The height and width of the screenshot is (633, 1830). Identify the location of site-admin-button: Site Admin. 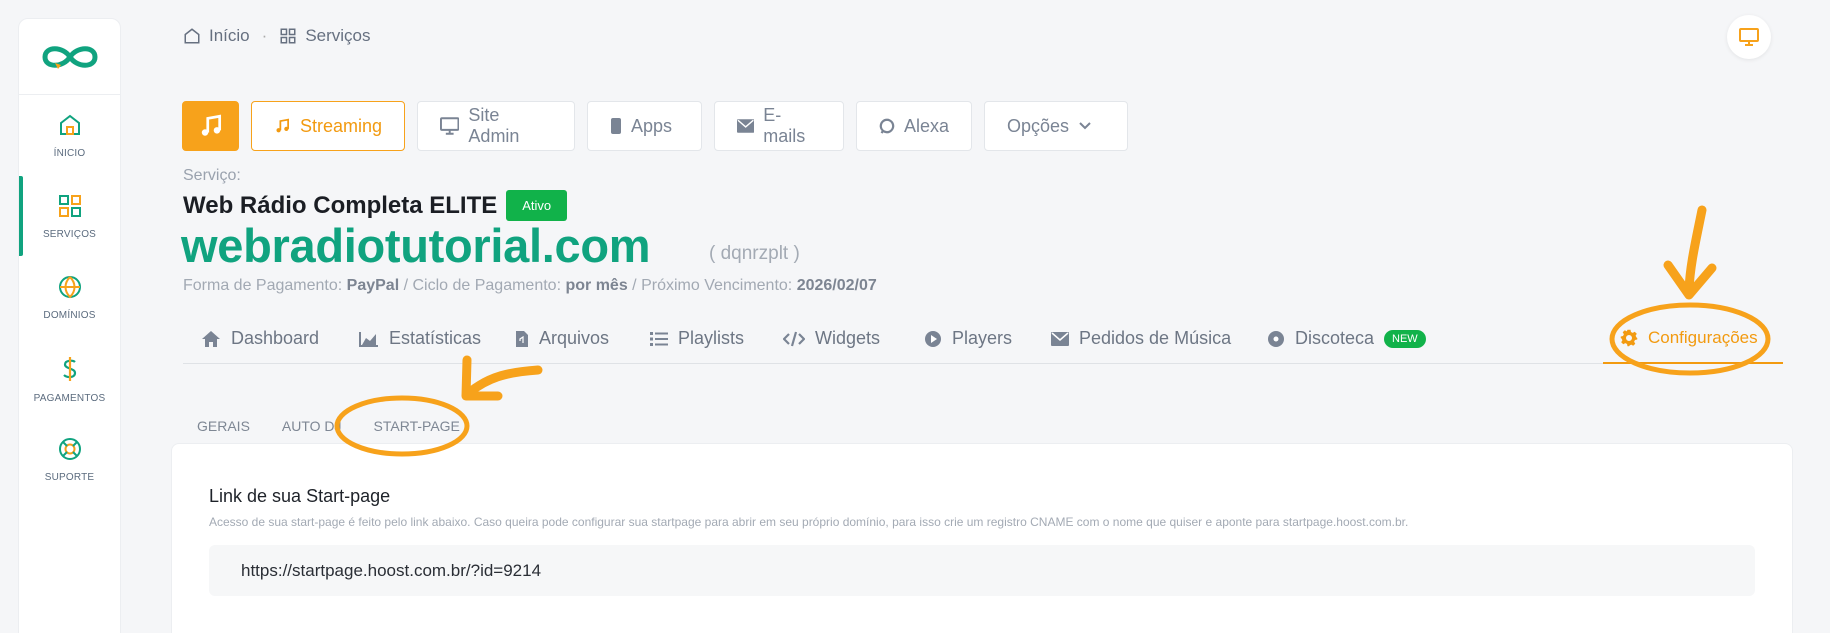
(496, 126).